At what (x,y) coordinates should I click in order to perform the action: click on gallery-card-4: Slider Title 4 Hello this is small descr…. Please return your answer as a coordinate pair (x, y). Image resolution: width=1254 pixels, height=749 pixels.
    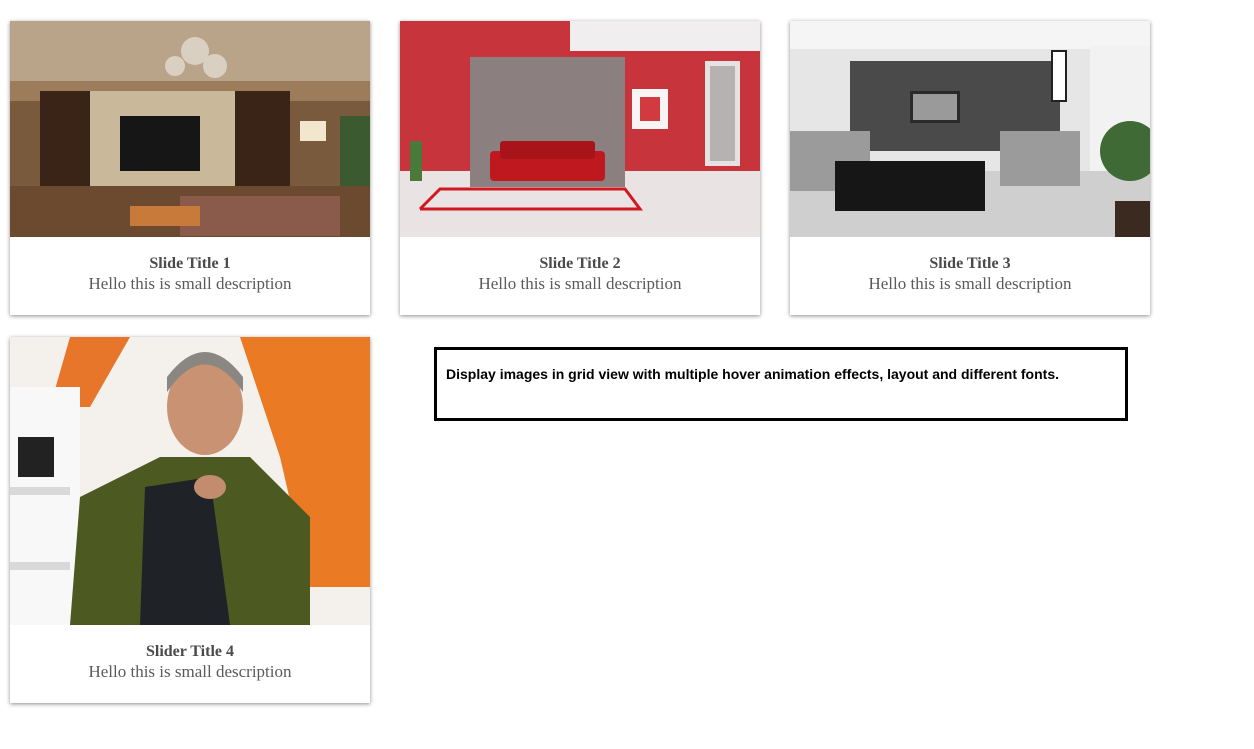
    Looking at the image, I should click on (190, 520).